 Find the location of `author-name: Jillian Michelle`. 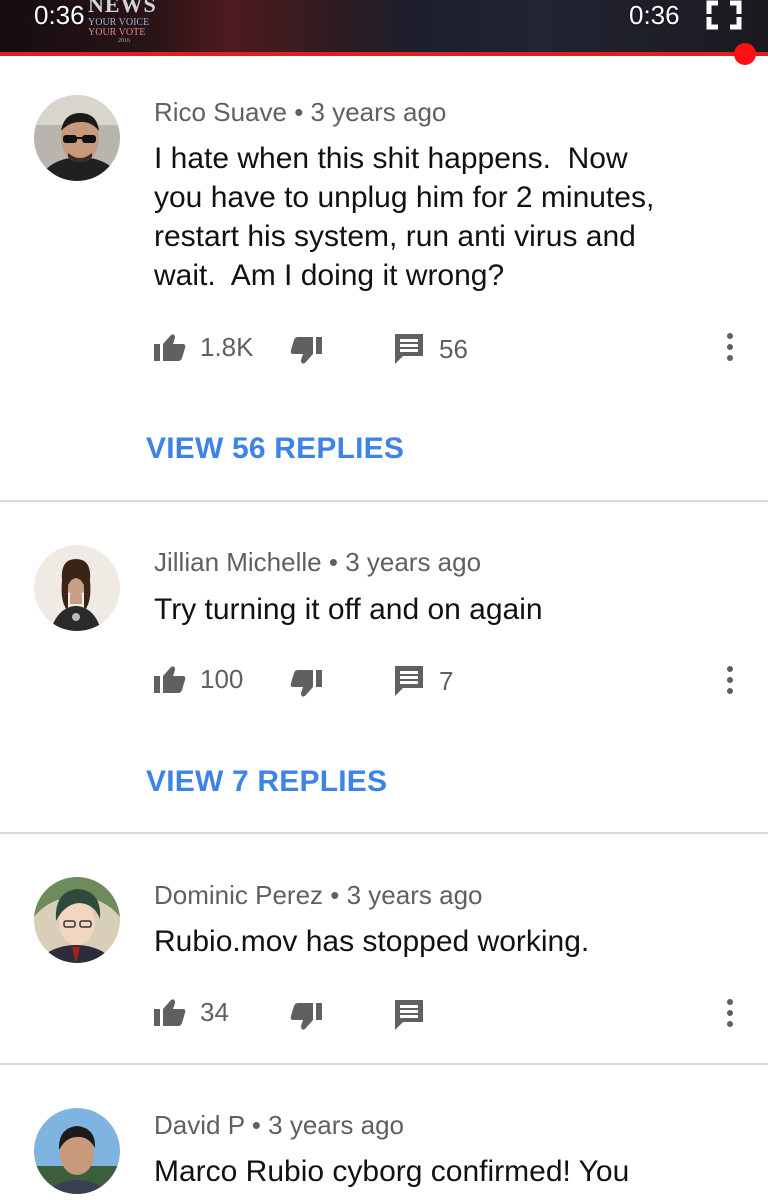

author-name: Jillian Michelle is located at coordinates (238, 562).